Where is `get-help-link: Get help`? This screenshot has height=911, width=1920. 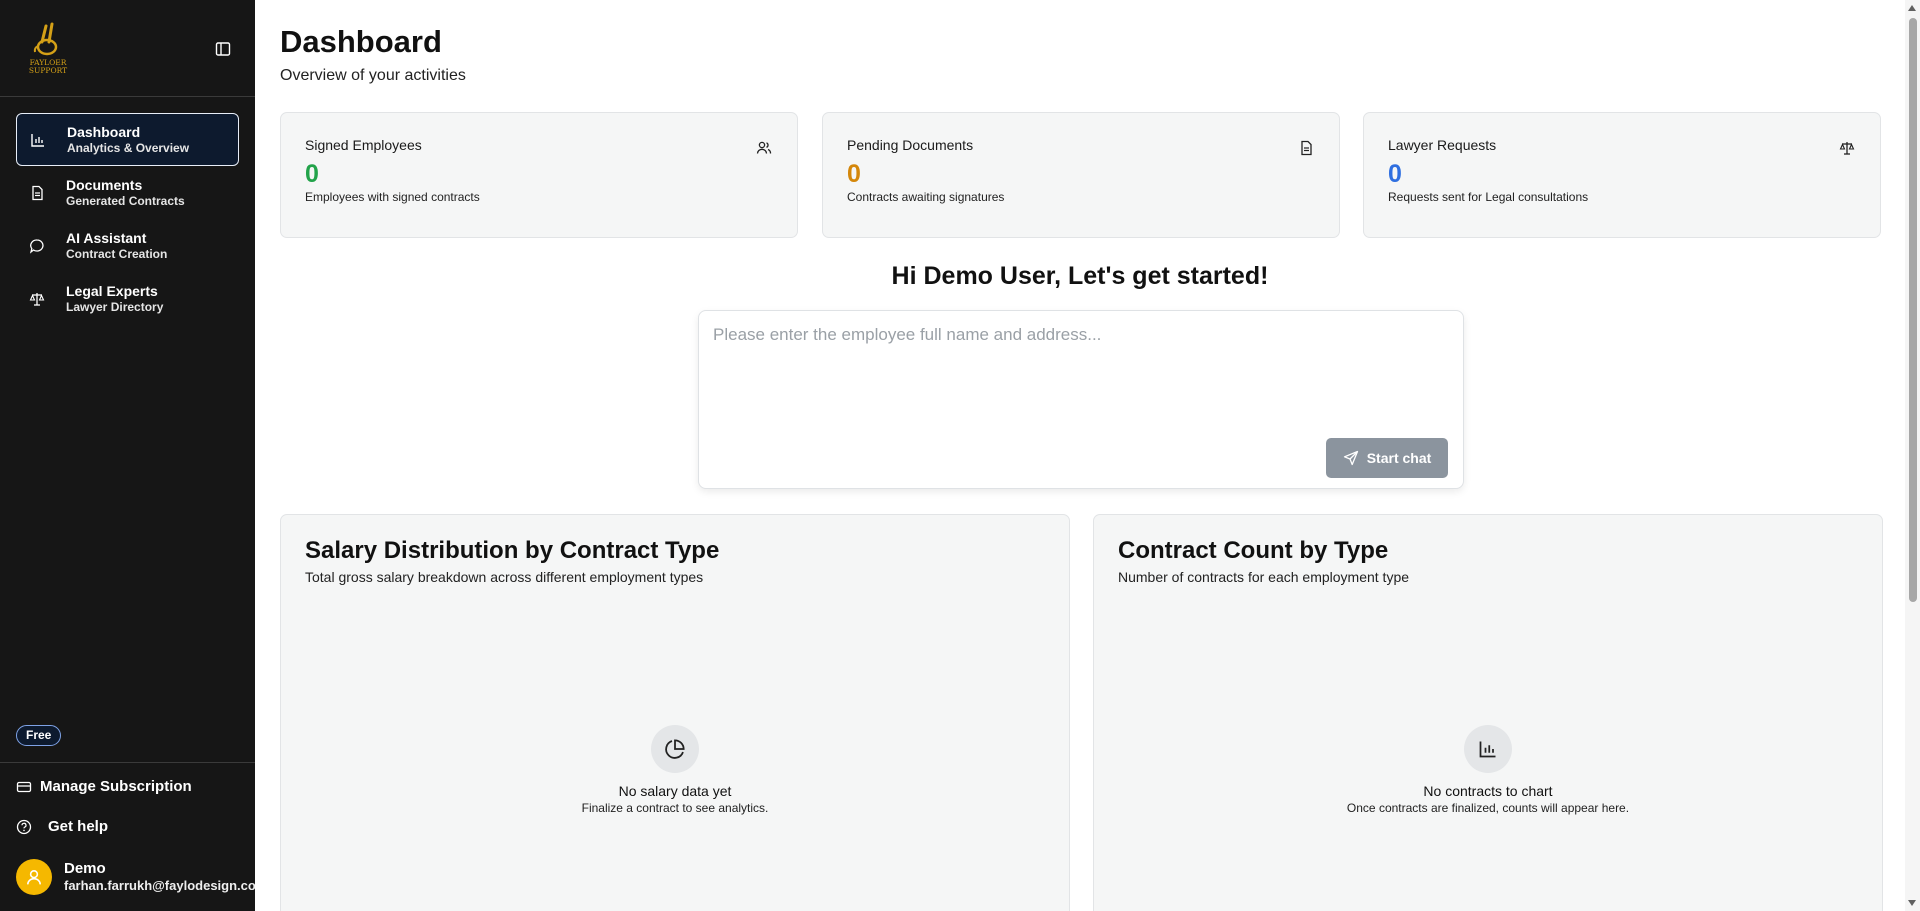
get-help-link: Get help is located at coordinates (62, 826).